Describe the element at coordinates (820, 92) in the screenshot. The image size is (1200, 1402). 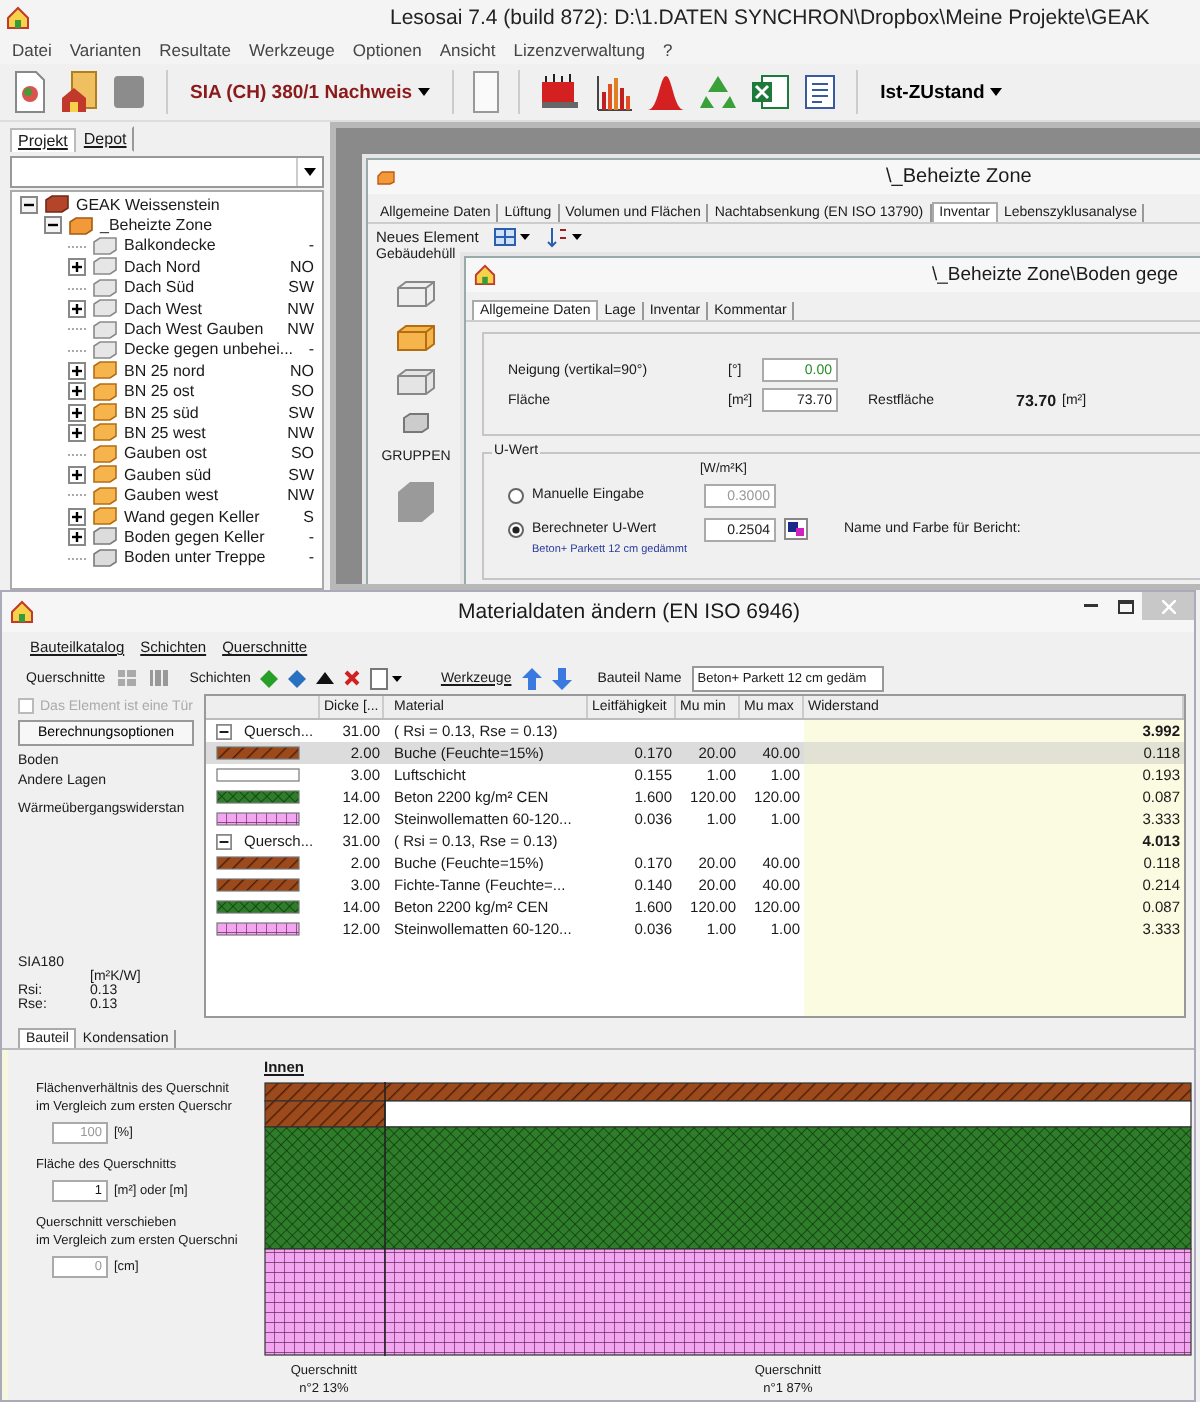
I see `text-document-icon` at that location.